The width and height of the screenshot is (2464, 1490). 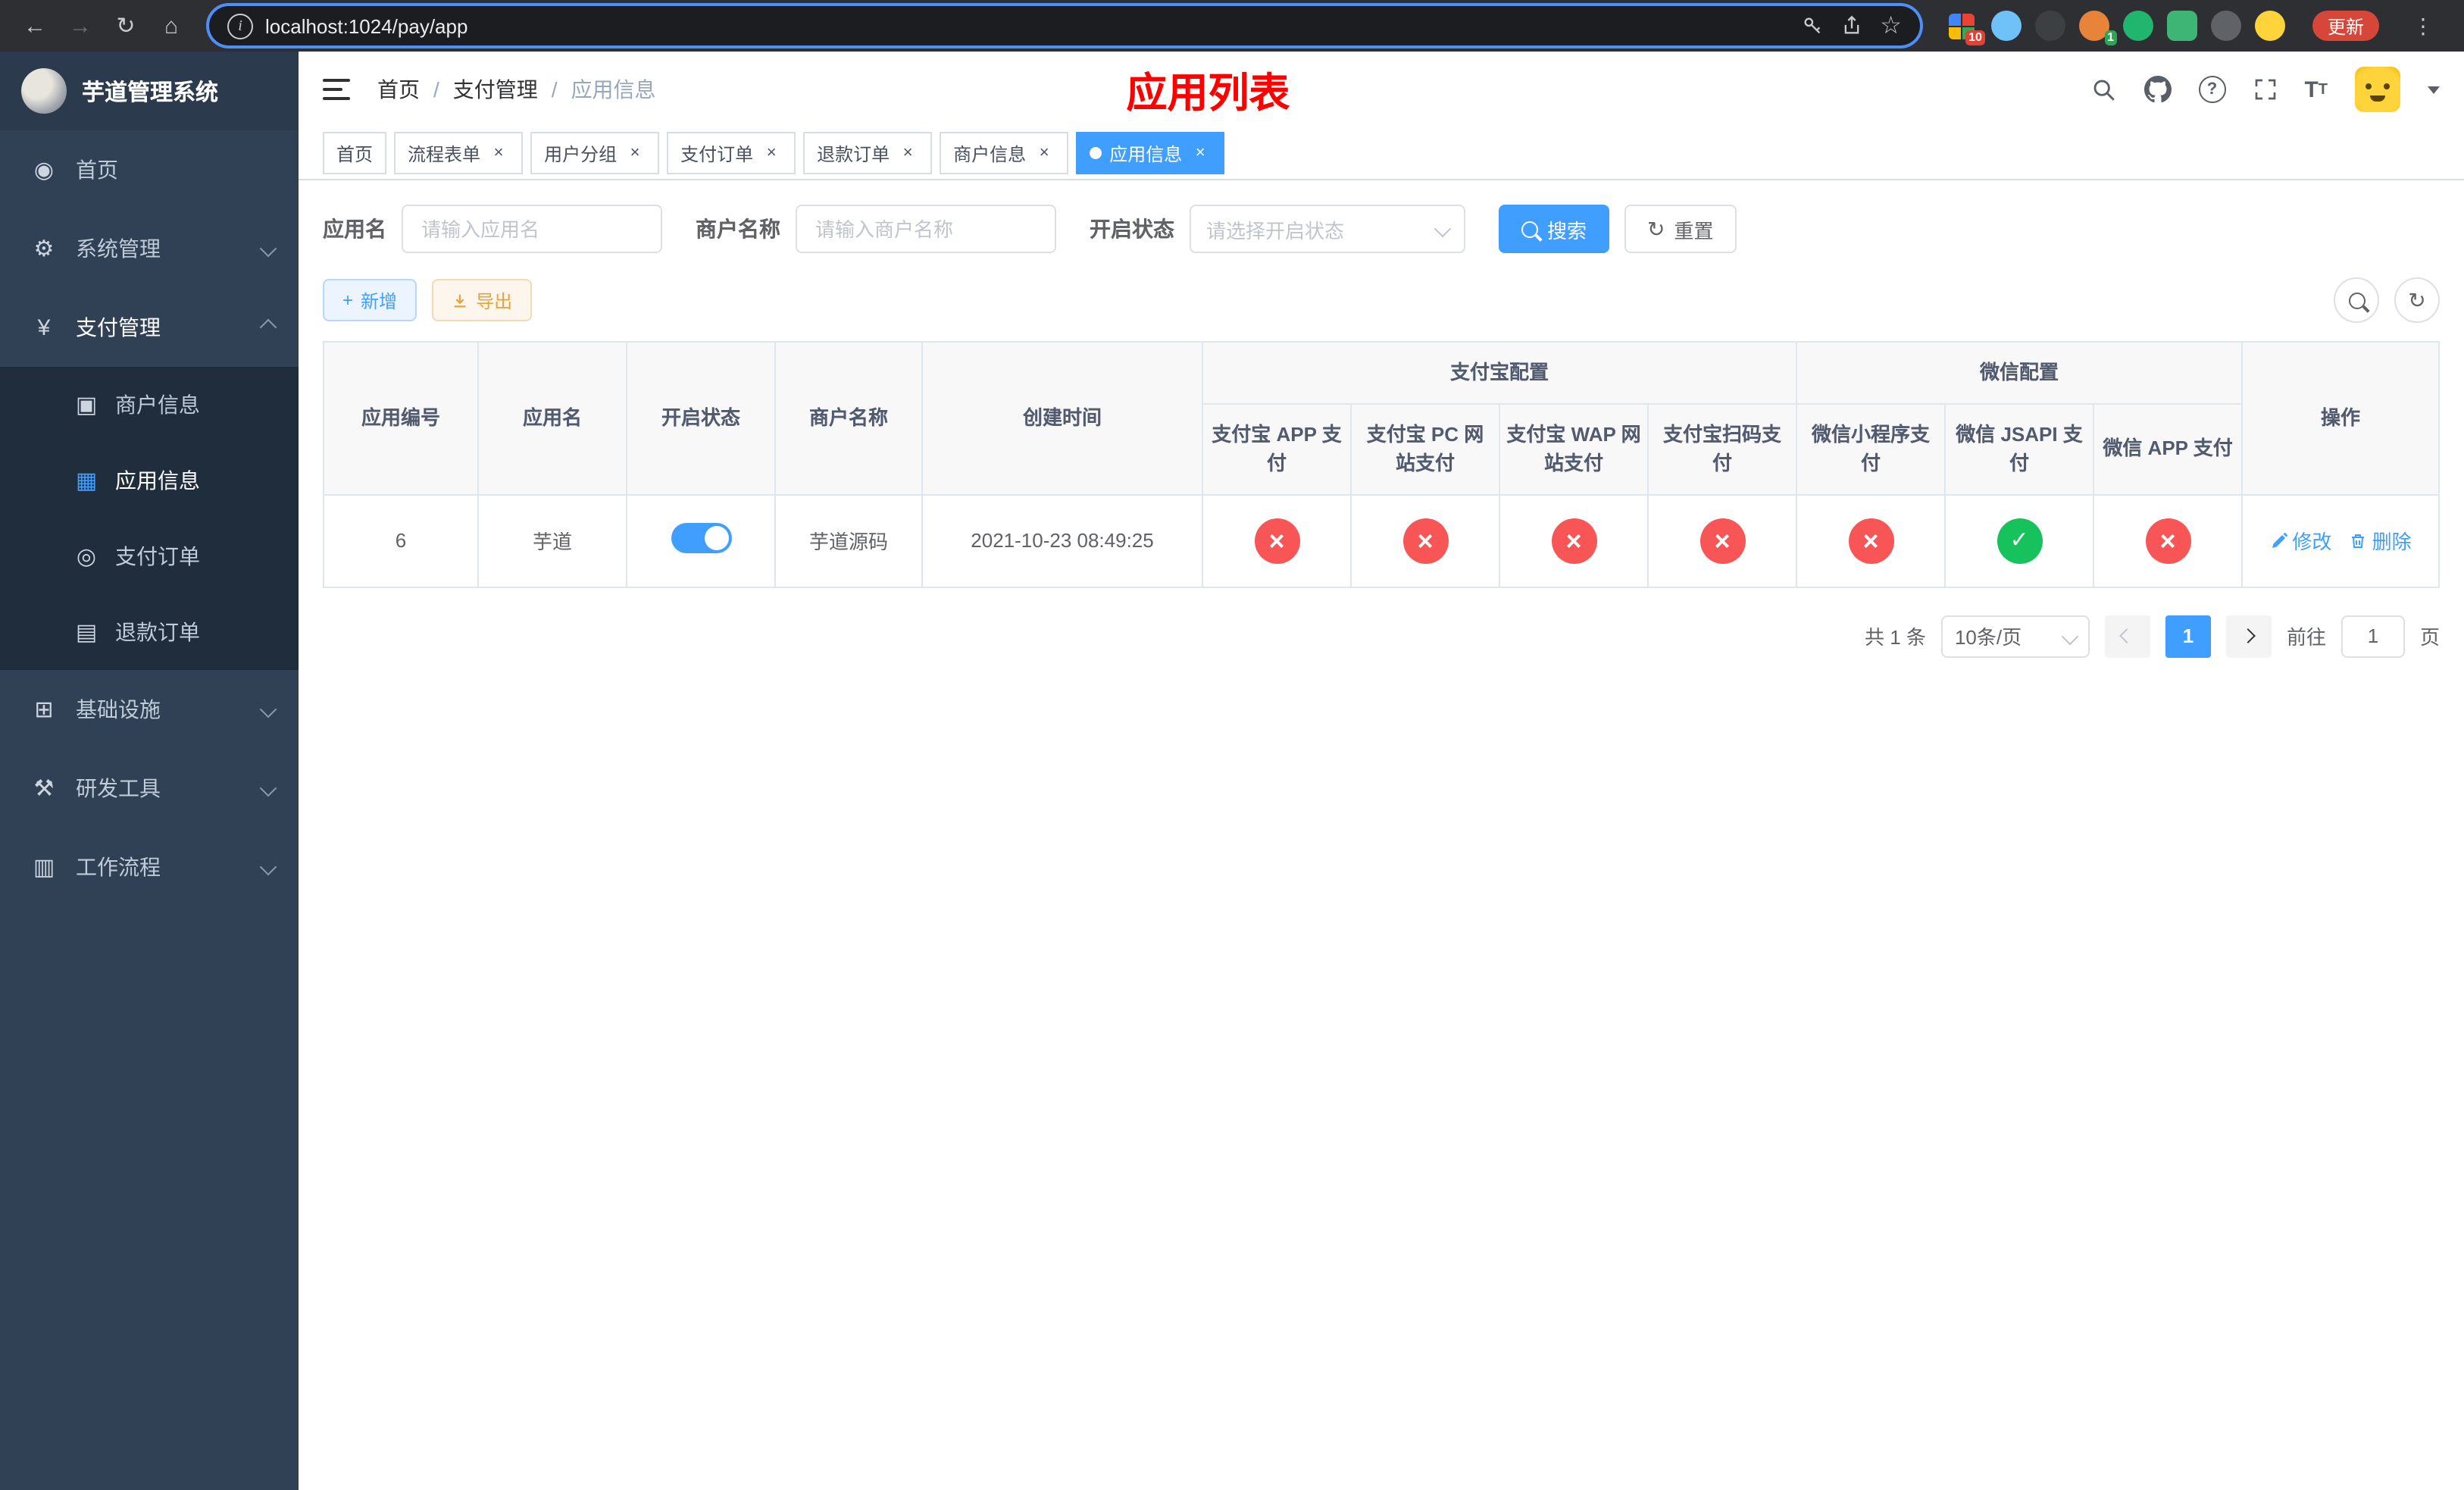 I want to click on gear-icon: ⚙, so click(x=44, y=249).